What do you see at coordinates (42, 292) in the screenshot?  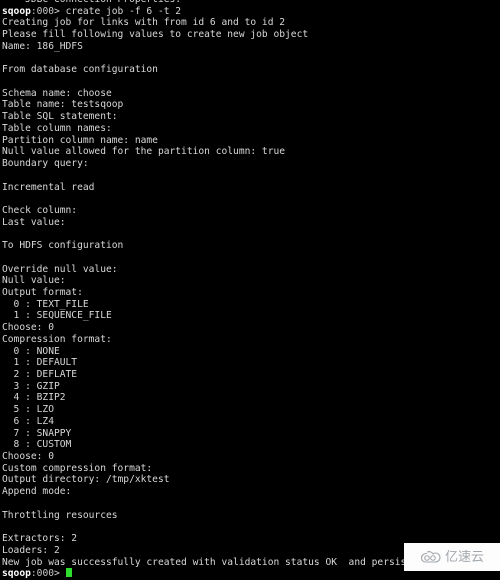 I see `terminal-line: Output format:` at bounding box center [42, 292].